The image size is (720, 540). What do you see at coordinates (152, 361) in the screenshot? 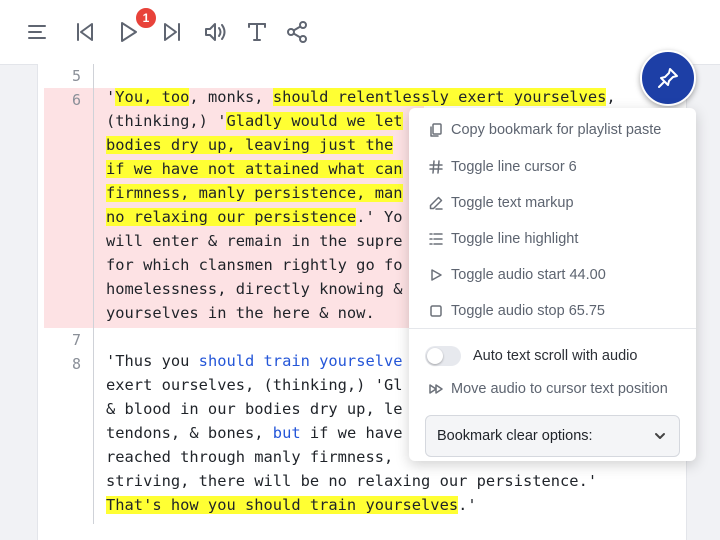
I see `text-segment: 'Thus you` at bounding box center [152, 361].